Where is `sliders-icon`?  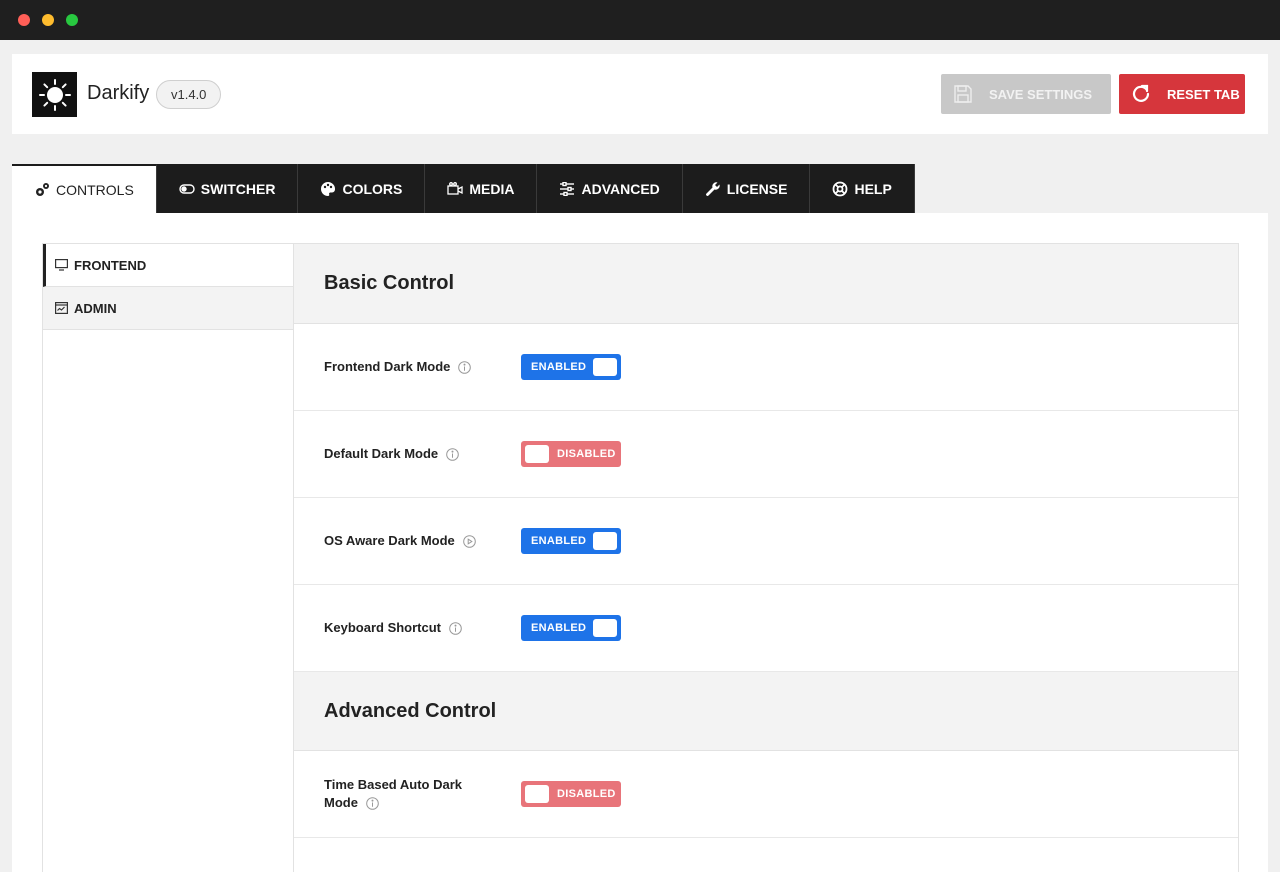 sliders-icon is located at coordinates (567, 189).